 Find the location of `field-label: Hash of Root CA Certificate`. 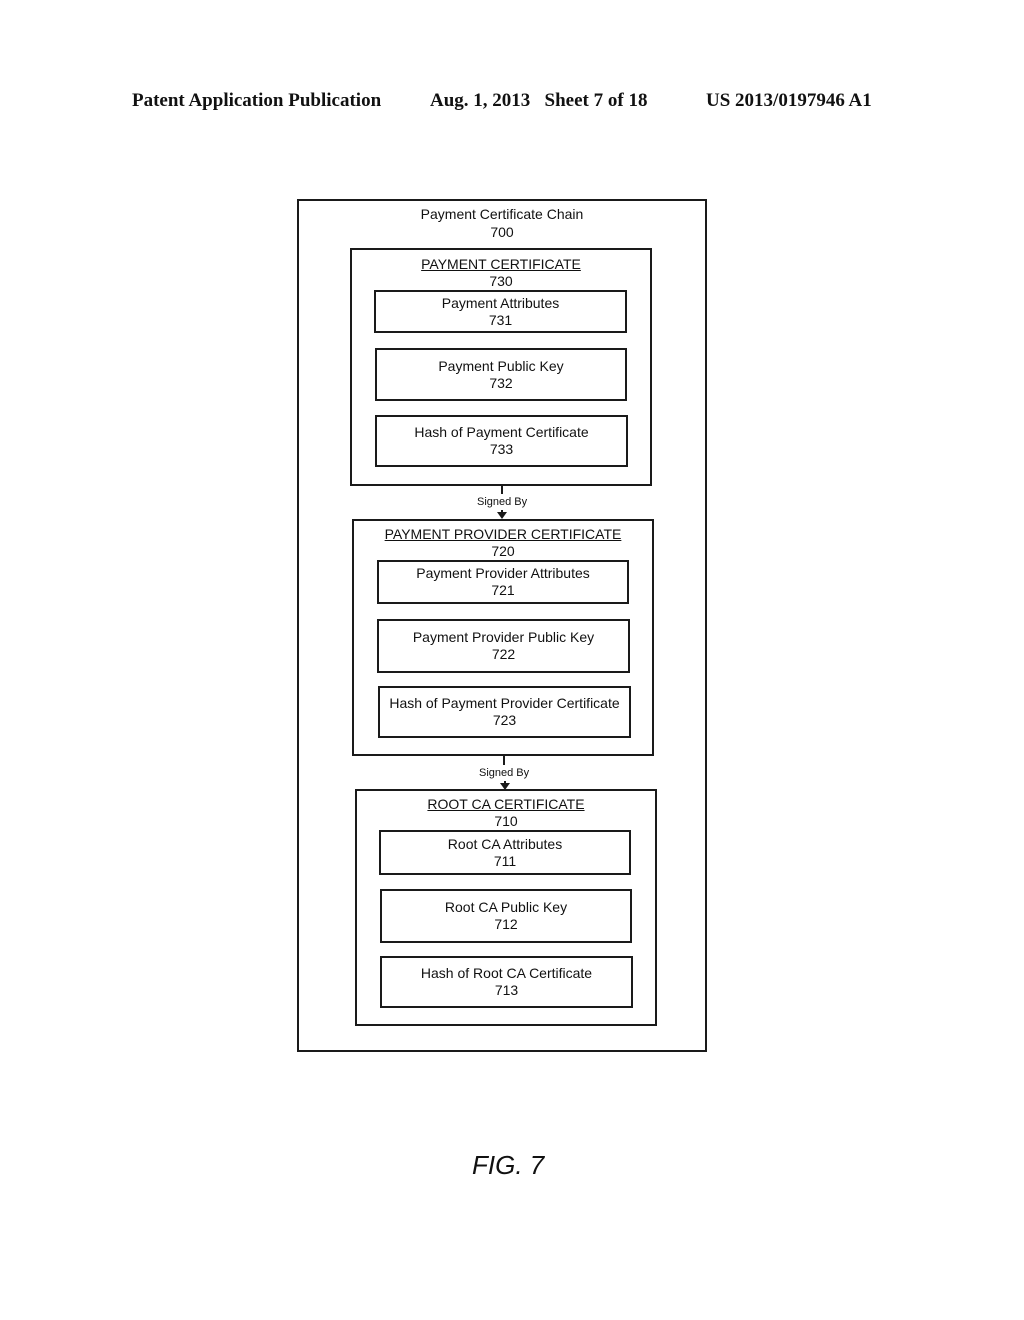

field-label: Hash of Root CA Certificate is located at coordinates (506, 973).